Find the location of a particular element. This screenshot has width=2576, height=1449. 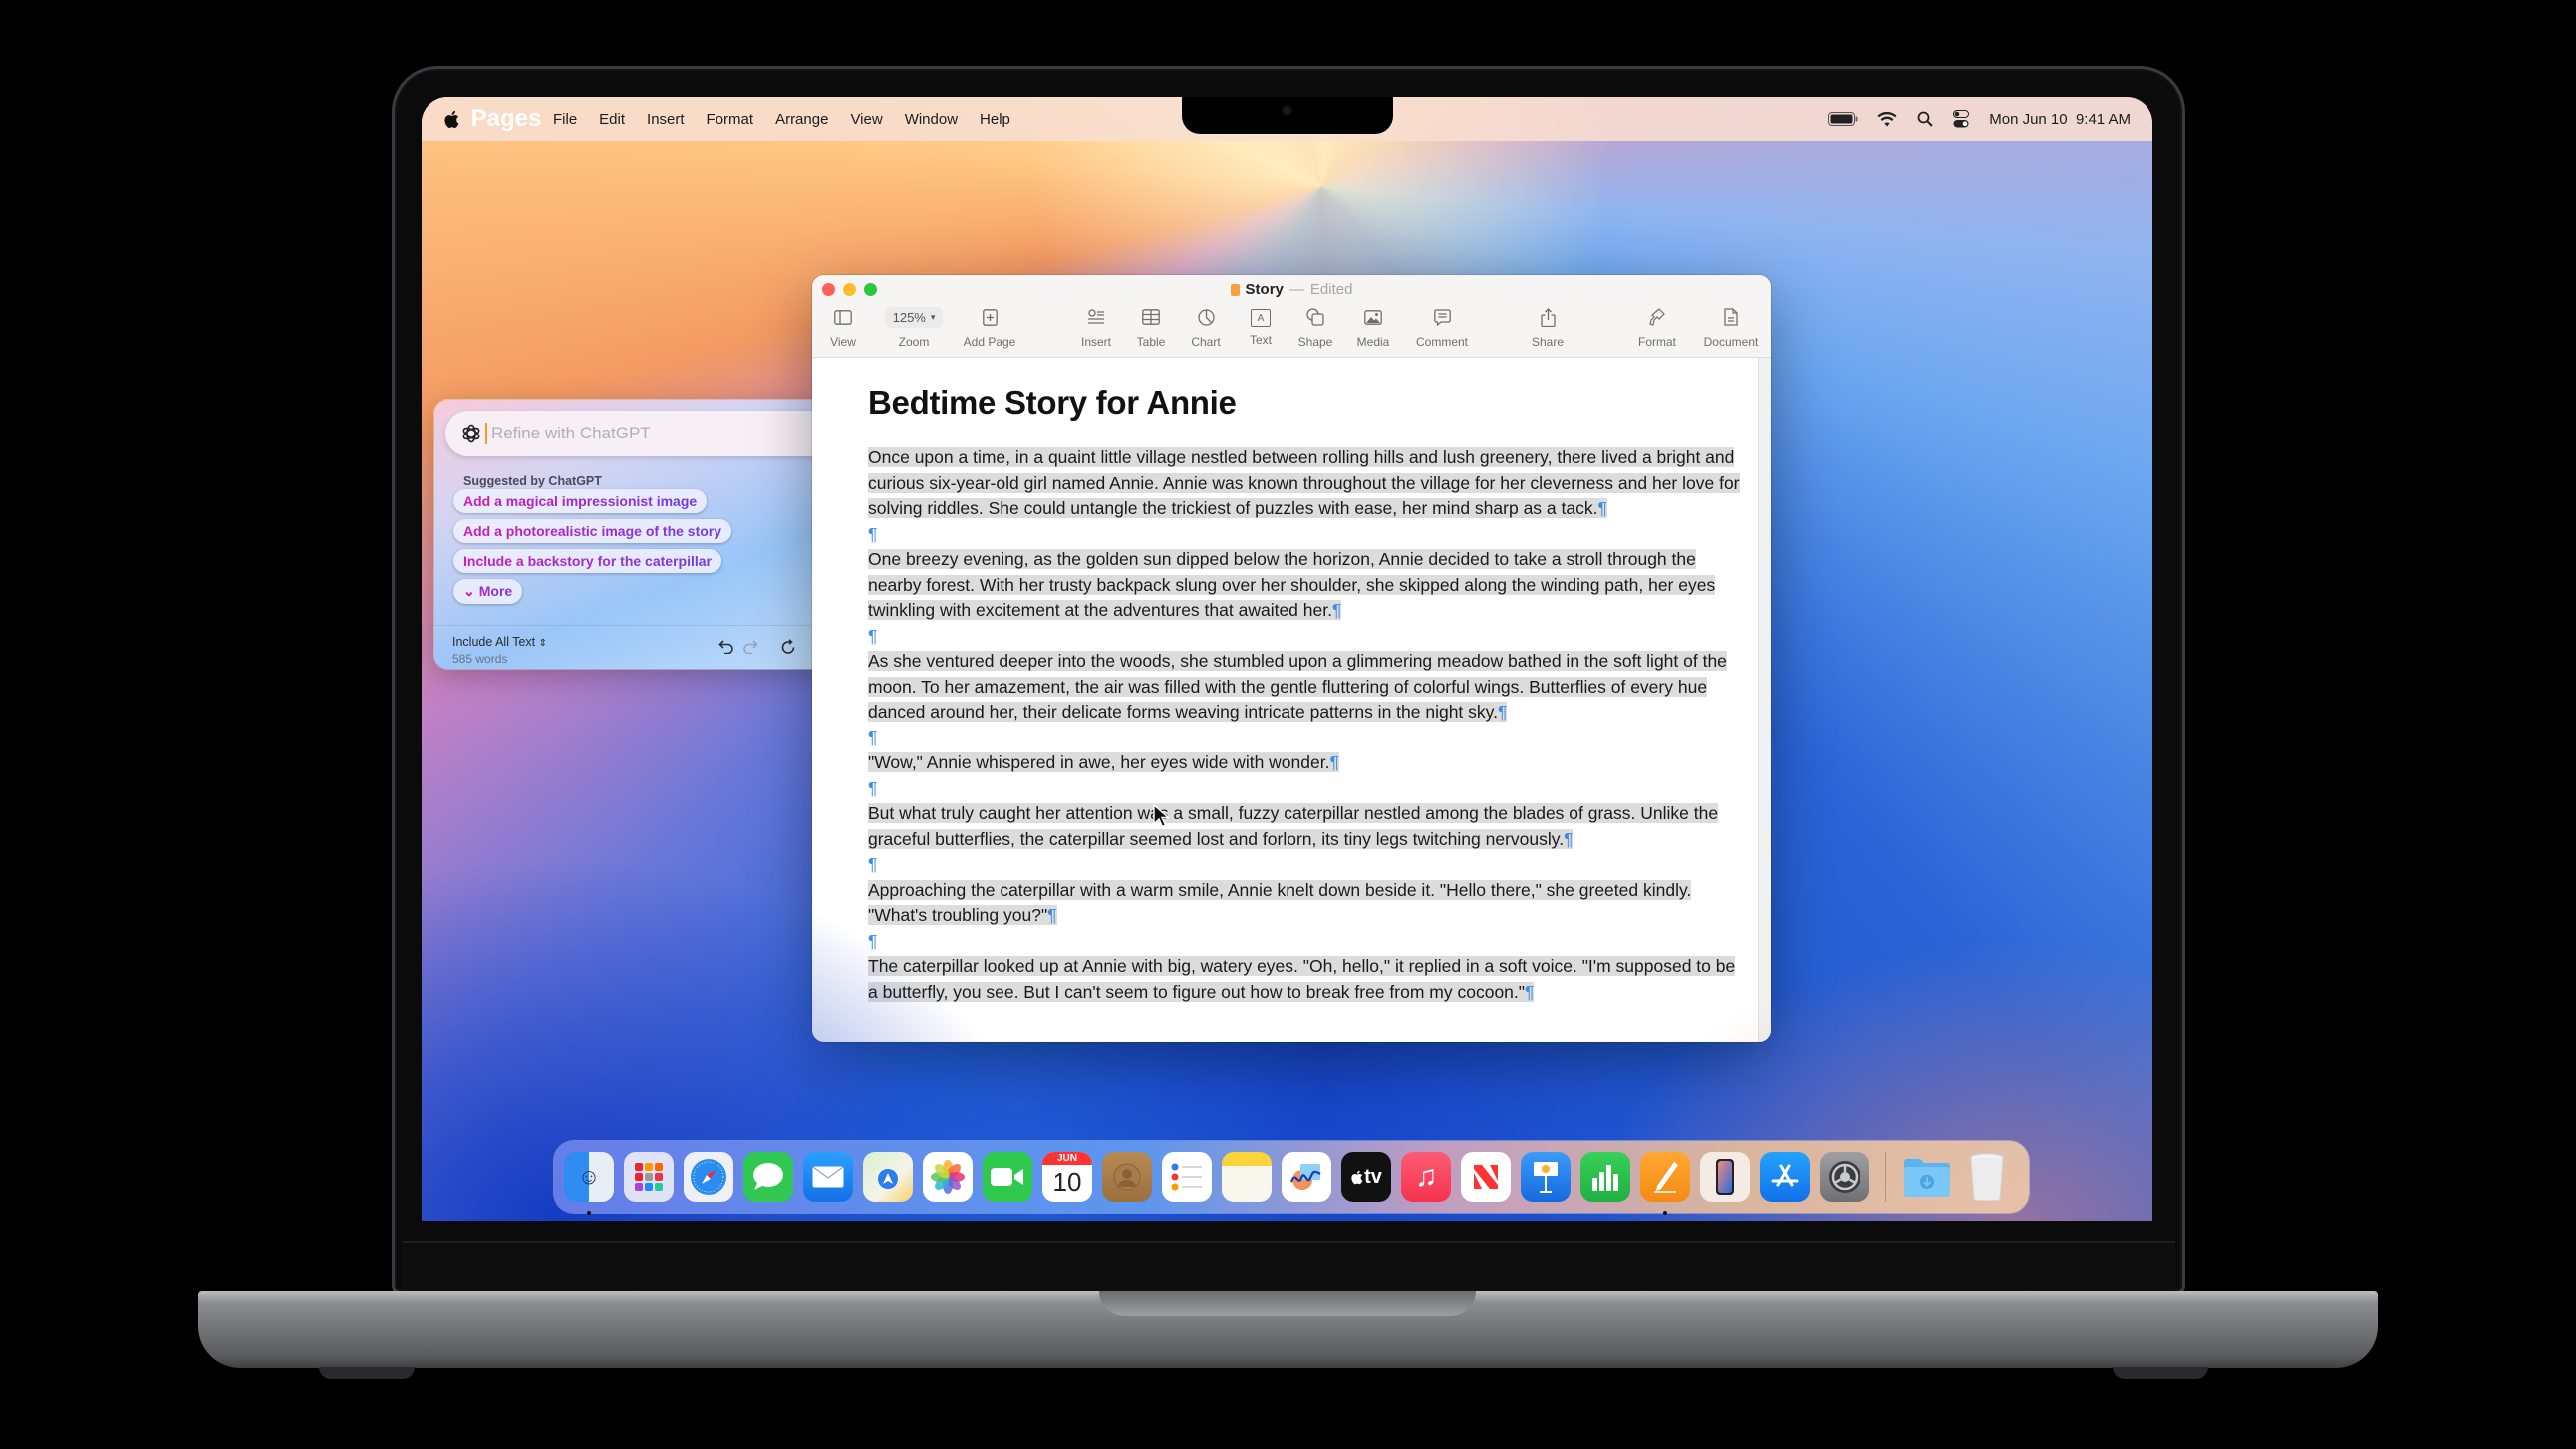

dock-app-iphone-mirroring is located at coordinates (1725, 1177).